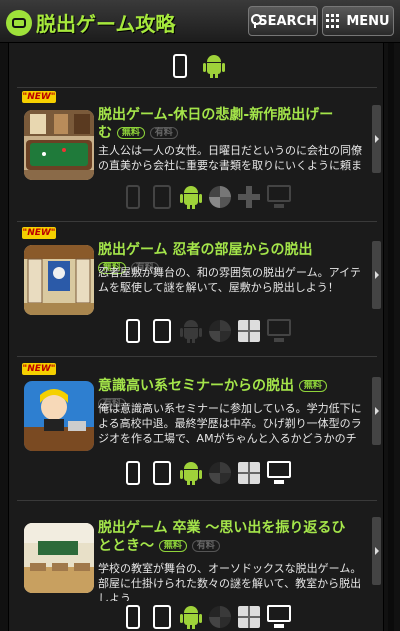 The width and height of the screenshot is (400, 631). I want to click on scrollbar, so click(391, 337).